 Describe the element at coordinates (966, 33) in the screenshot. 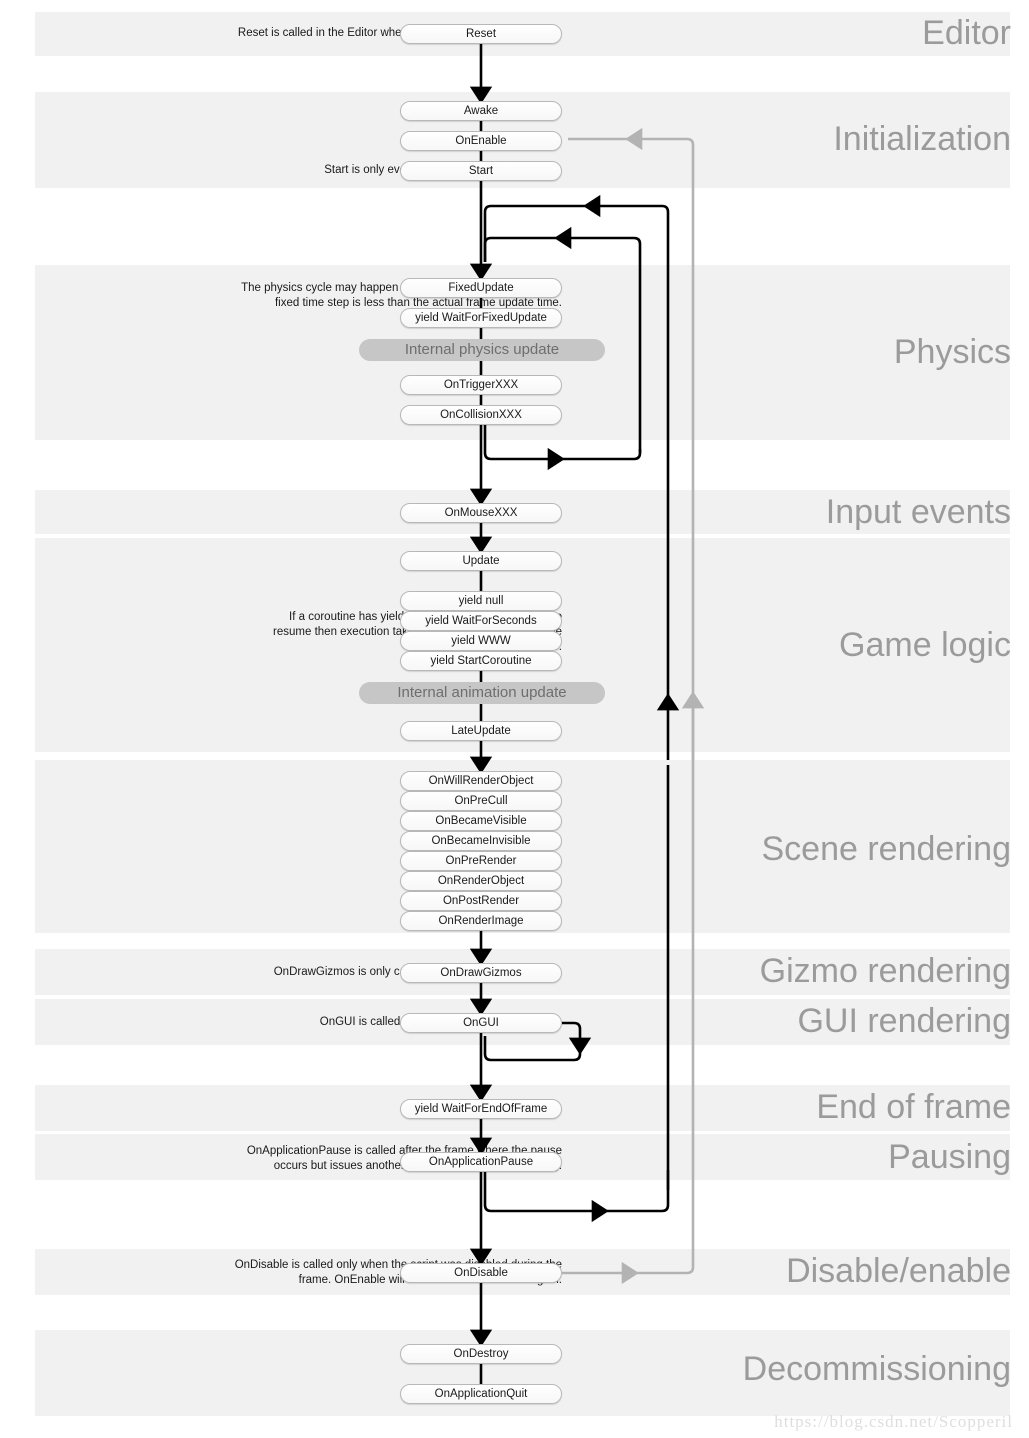

I see `band-label-editor: Editor` at that location.